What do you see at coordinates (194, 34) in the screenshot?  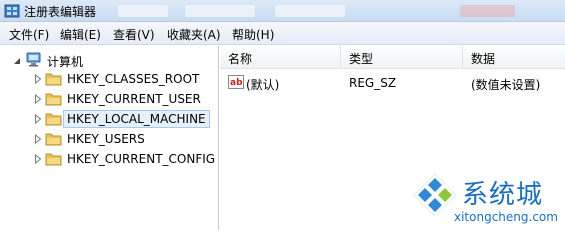 I see `menu-favorites: 收藏夹(A)` at bounding box center [194, 34].